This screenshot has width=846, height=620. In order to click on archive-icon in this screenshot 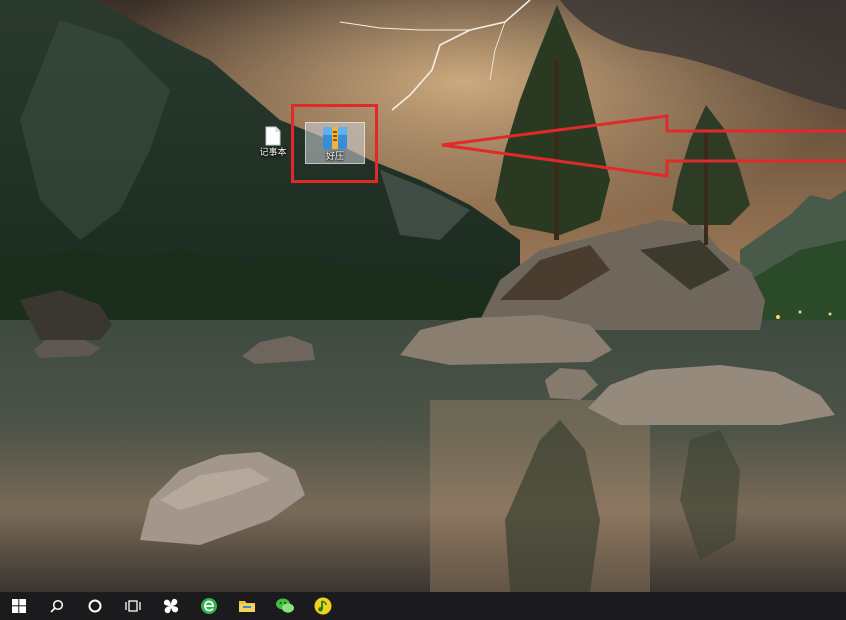, I will do `click(335, 138)`.